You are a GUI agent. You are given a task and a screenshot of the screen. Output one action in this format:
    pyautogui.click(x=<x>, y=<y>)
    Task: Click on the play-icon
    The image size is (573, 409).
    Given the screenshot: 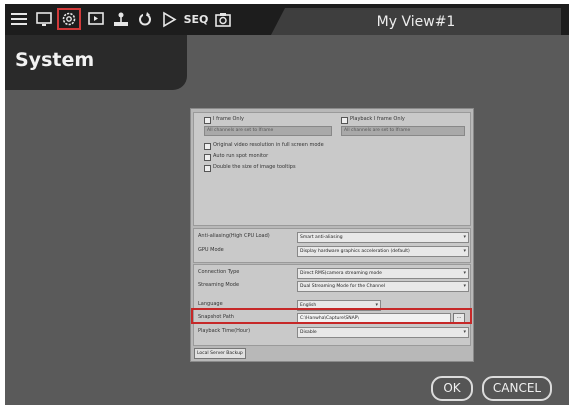 What is the action you would take?
    pyautogui.click(x=169, y=19)
    